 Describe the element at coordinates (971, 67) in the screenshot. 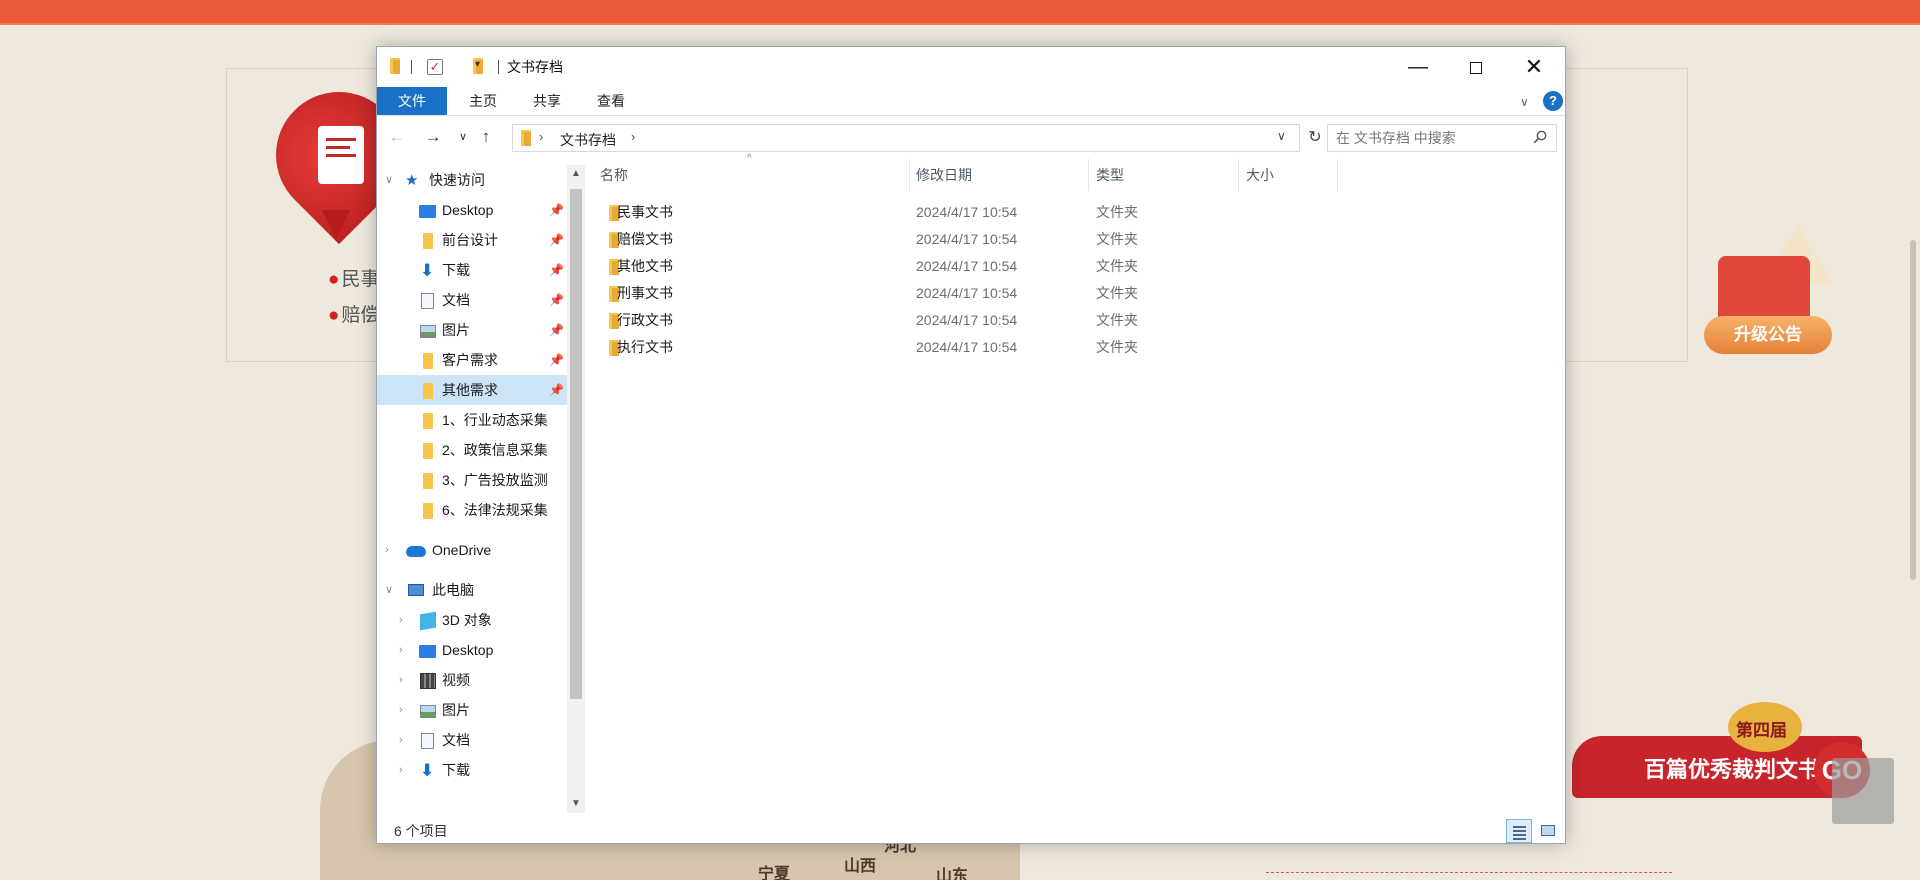

I see `title-bar: ✓ ▾ 文书存档 — ✕` at that location.